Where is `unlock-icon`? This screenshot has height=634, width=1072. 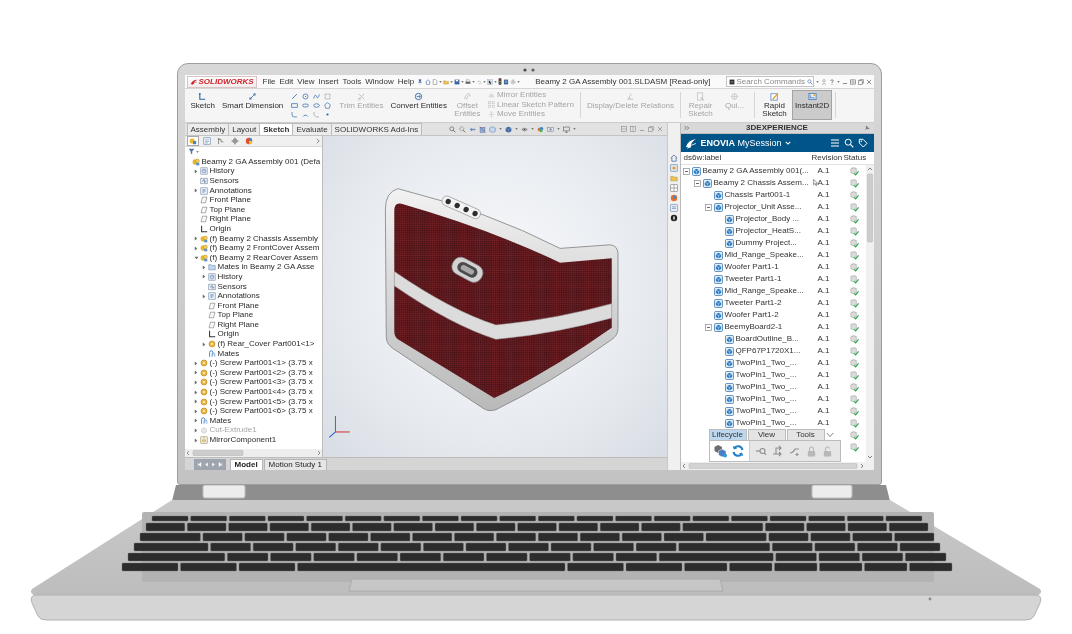
unlock-icon is located at coordinates (827, 451).